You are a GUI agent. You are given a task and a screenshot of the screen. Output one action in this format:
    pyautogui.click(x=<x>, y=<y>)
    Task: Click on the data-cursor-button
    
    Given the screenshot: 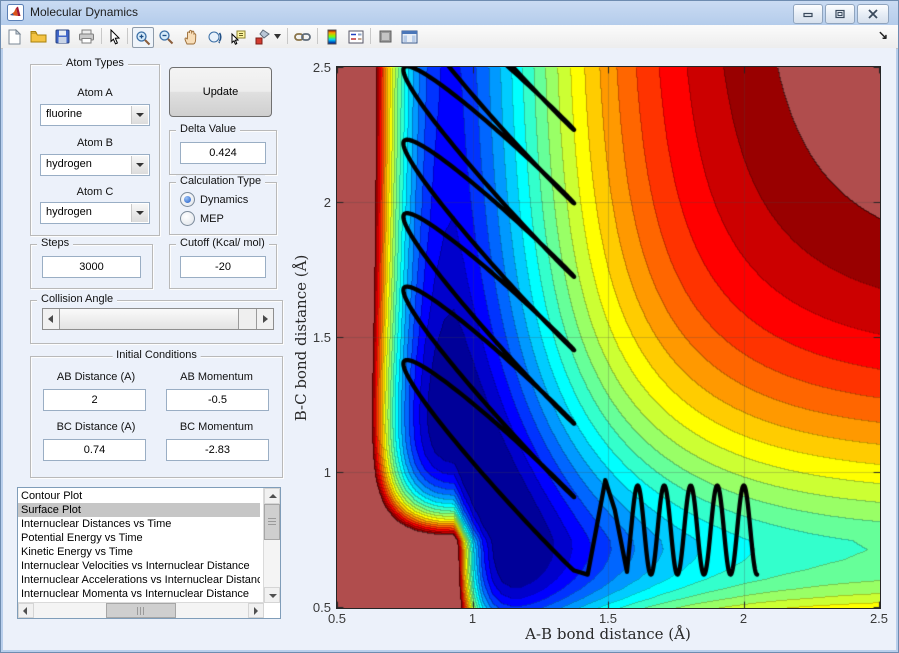 What is the action you would take?
    pyautogui.click(x=238, y=36)
    